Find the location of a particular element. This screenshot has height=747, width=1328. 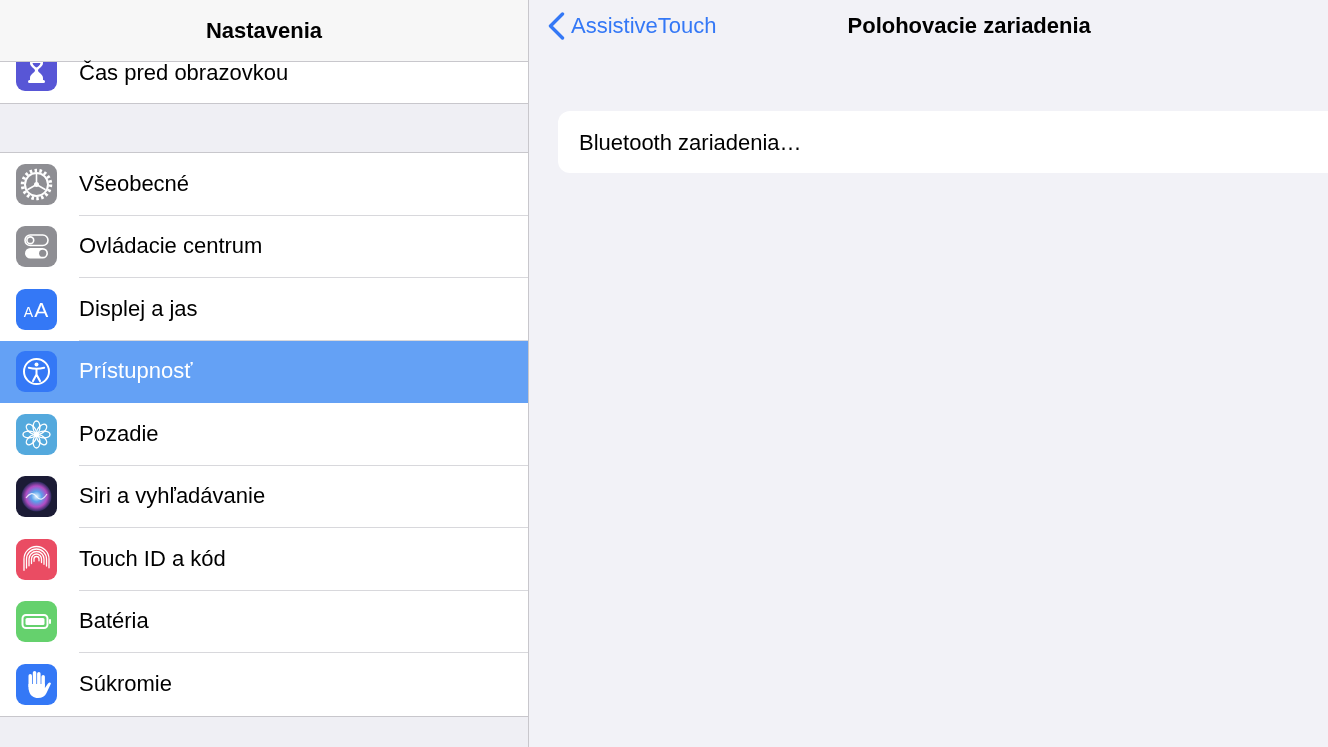

sidebar-title: Nastavenia is located at coordinates (264, 30).